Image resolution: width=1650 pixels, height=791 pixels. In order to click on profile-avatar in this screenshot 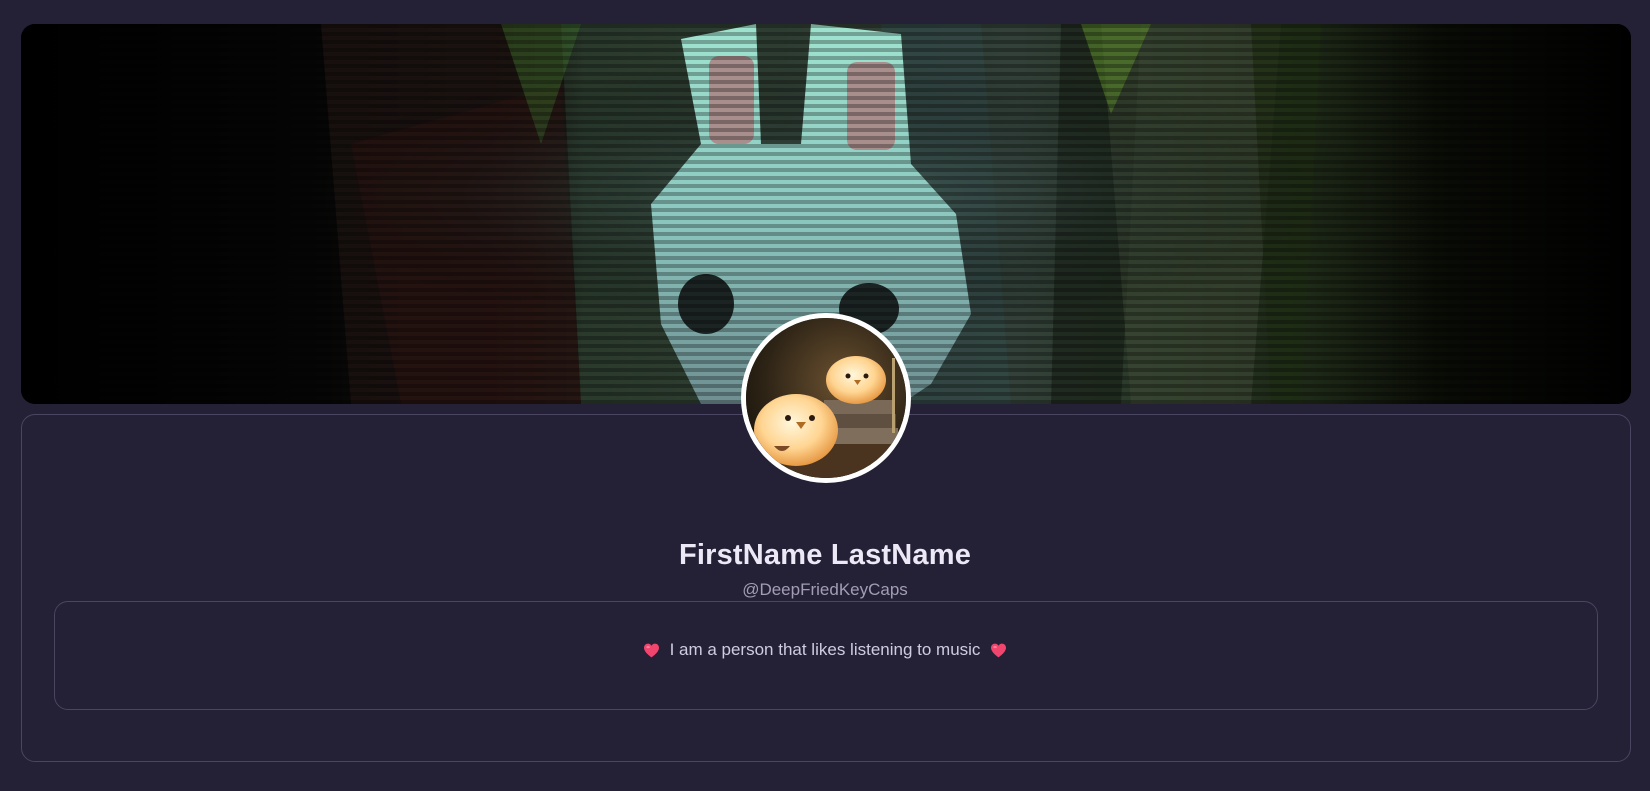, I will do `click(826, 398)`.